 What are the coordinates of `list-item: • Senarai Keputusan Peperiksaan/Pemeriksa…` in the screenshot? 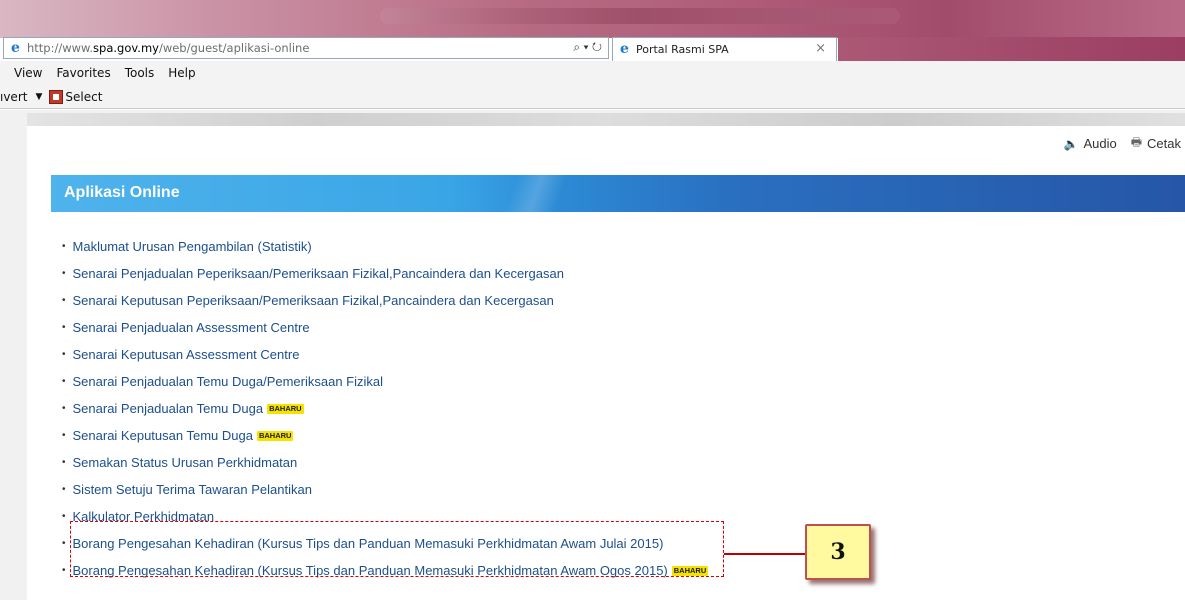 It's located at (385, 300).